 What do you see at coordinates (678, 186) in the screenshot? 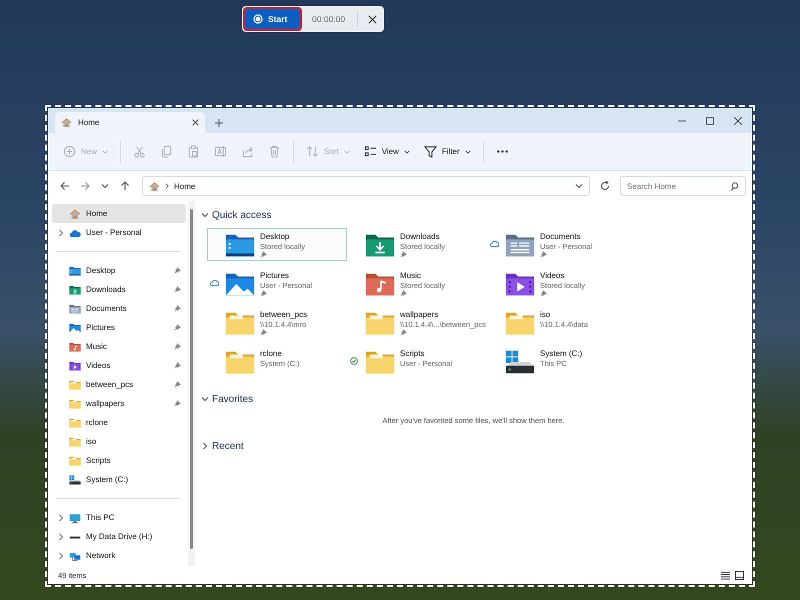
I see `search-input: Search Home` at bounding box center [678, 186].